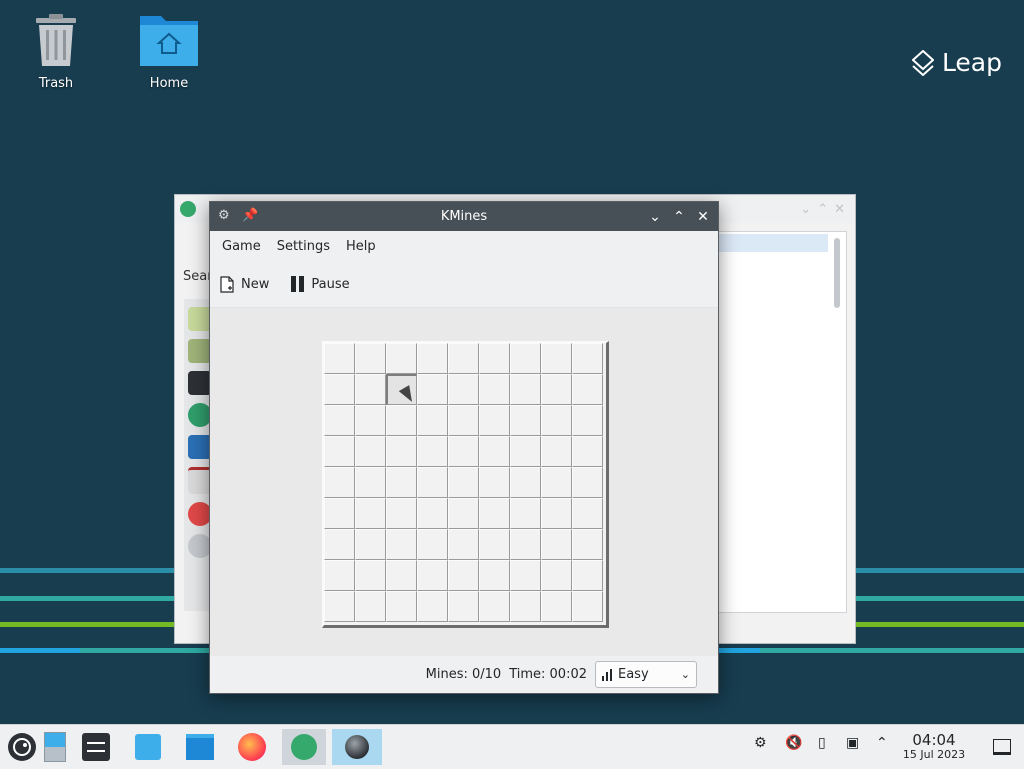 The image size is (1024, 769). Describe the element at coordinates (148, 747) in the screenshot. I see `task-discover` at that location.